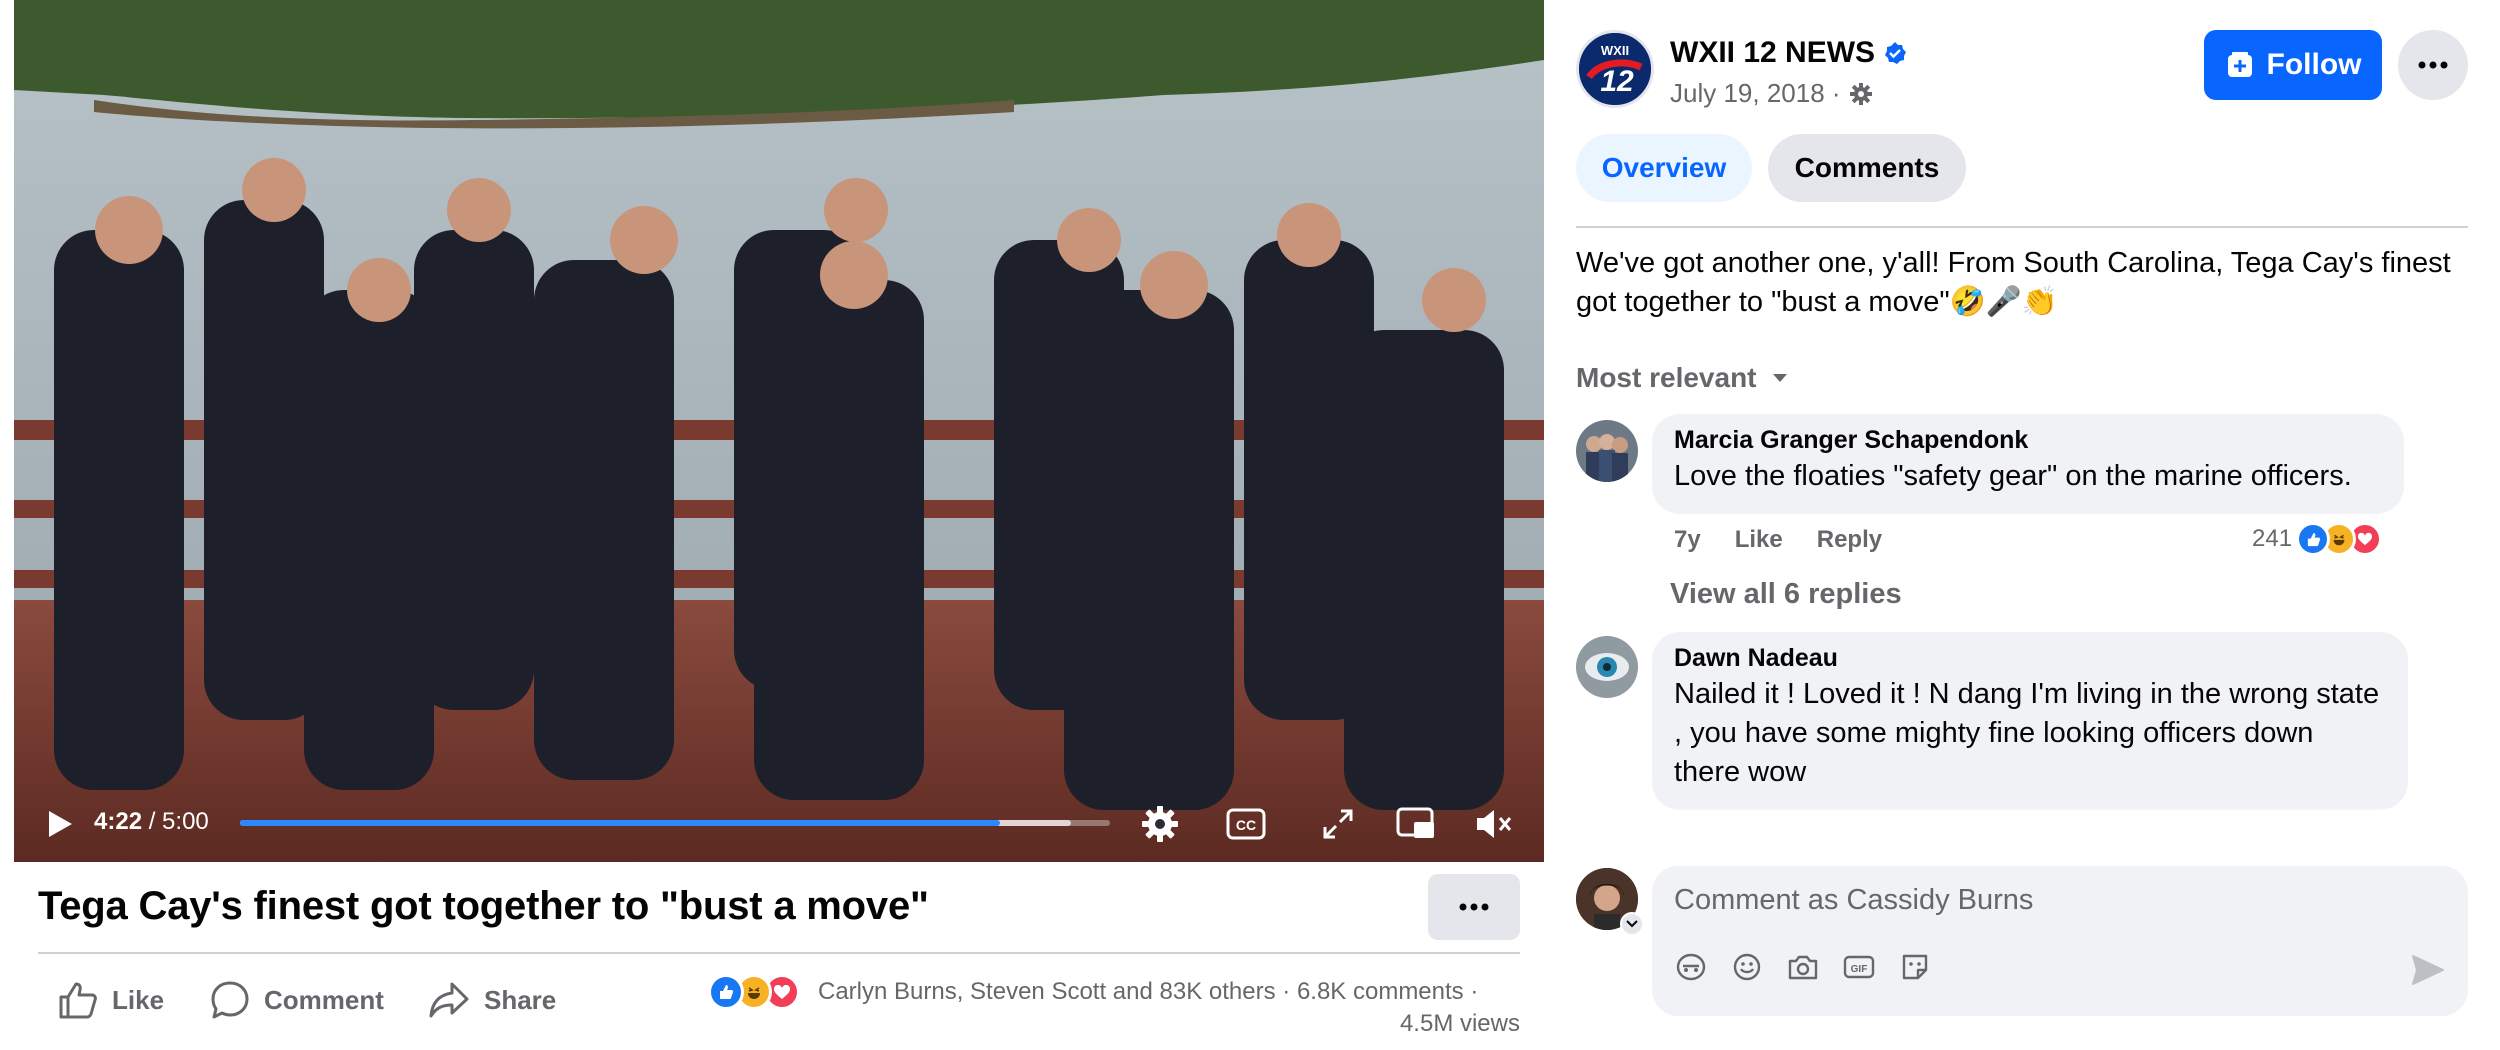  Describe the element at coordinates (520, 999) in the screenshot. I see `share-label: Share` at that location.